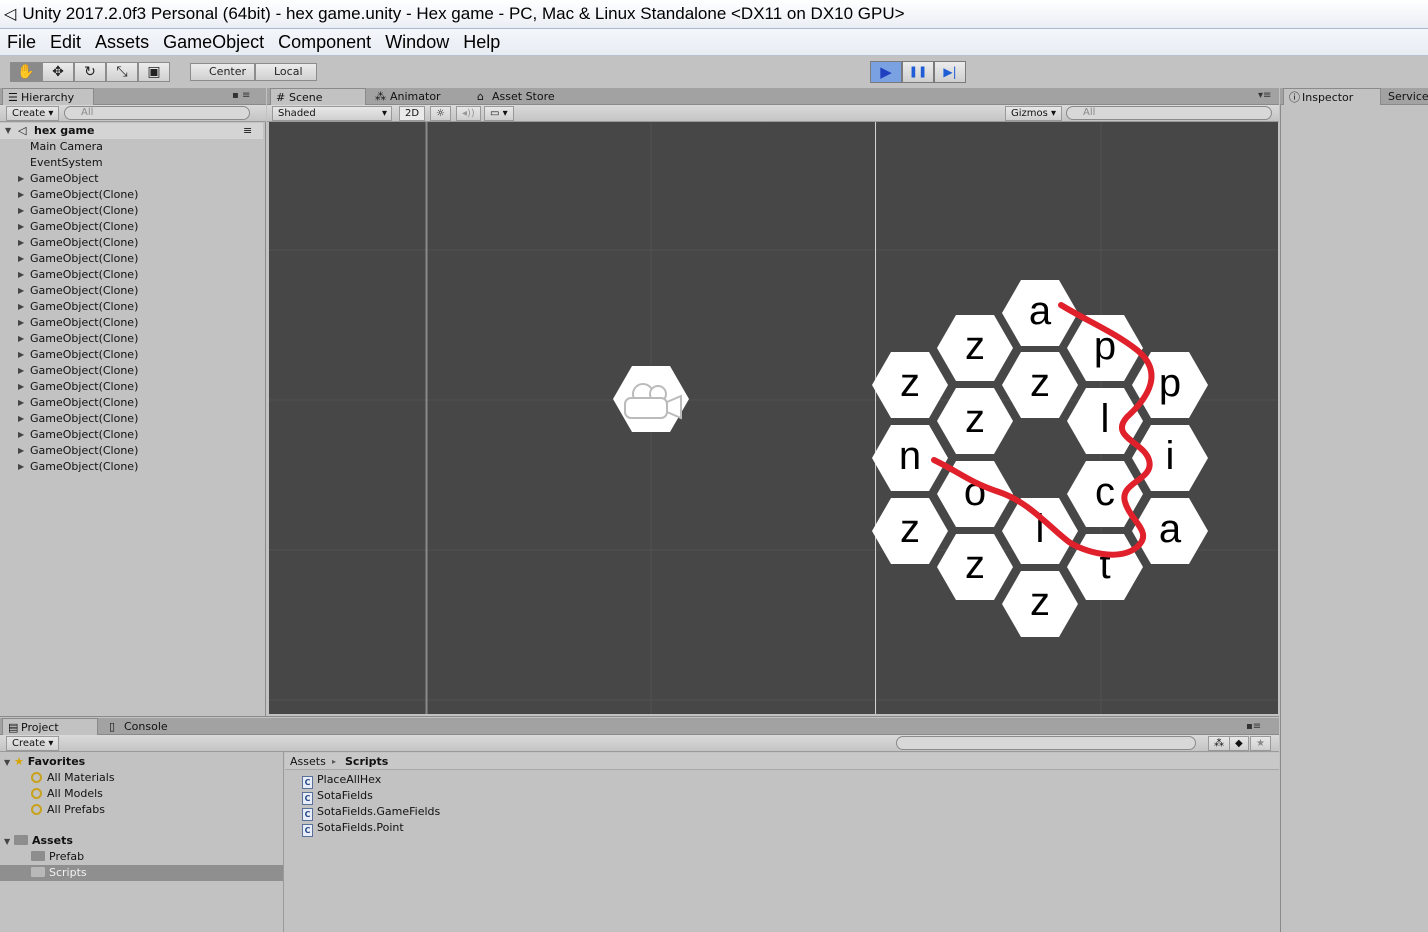  I want to click on rect-tool-button: ▣, so click(154, 72).